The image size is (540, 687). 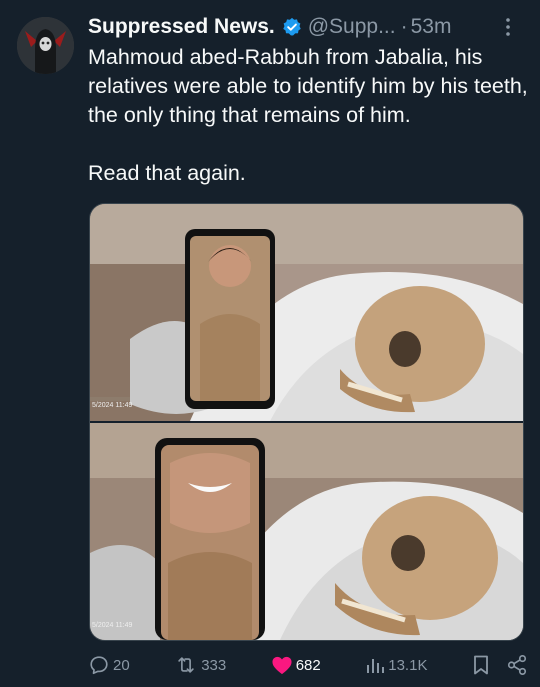 What do you see at coordinates (200, 665) in the screenshot?
I see `repost-button: 333` at bounding box center [200, 665].